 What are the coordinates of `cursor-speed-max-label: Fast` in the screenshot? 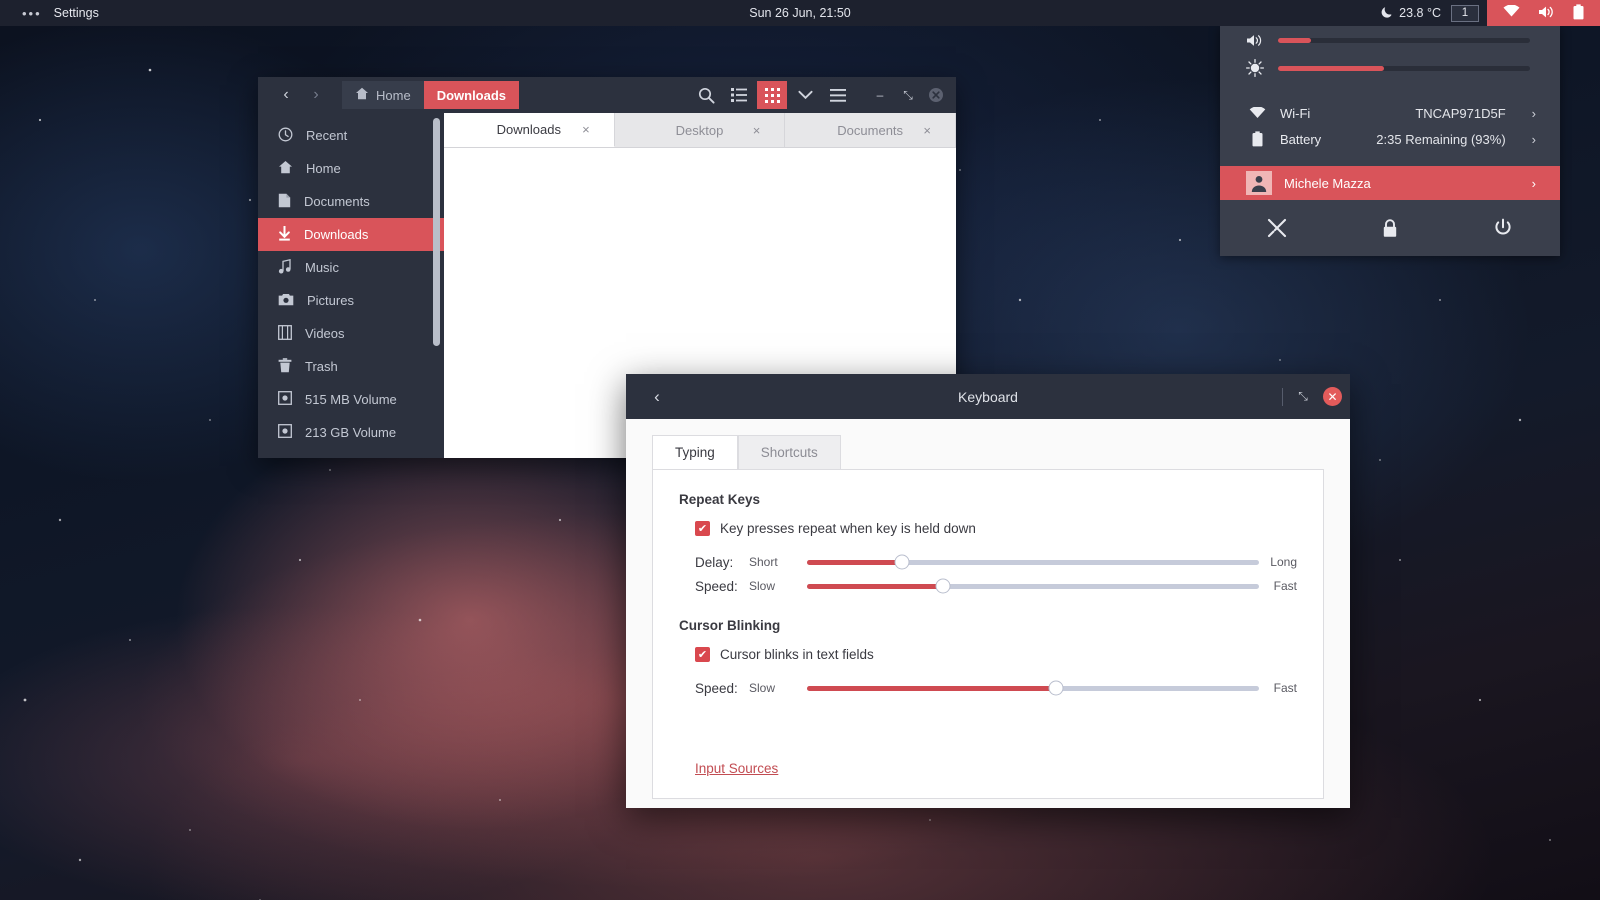 It's located at (1285, 688).